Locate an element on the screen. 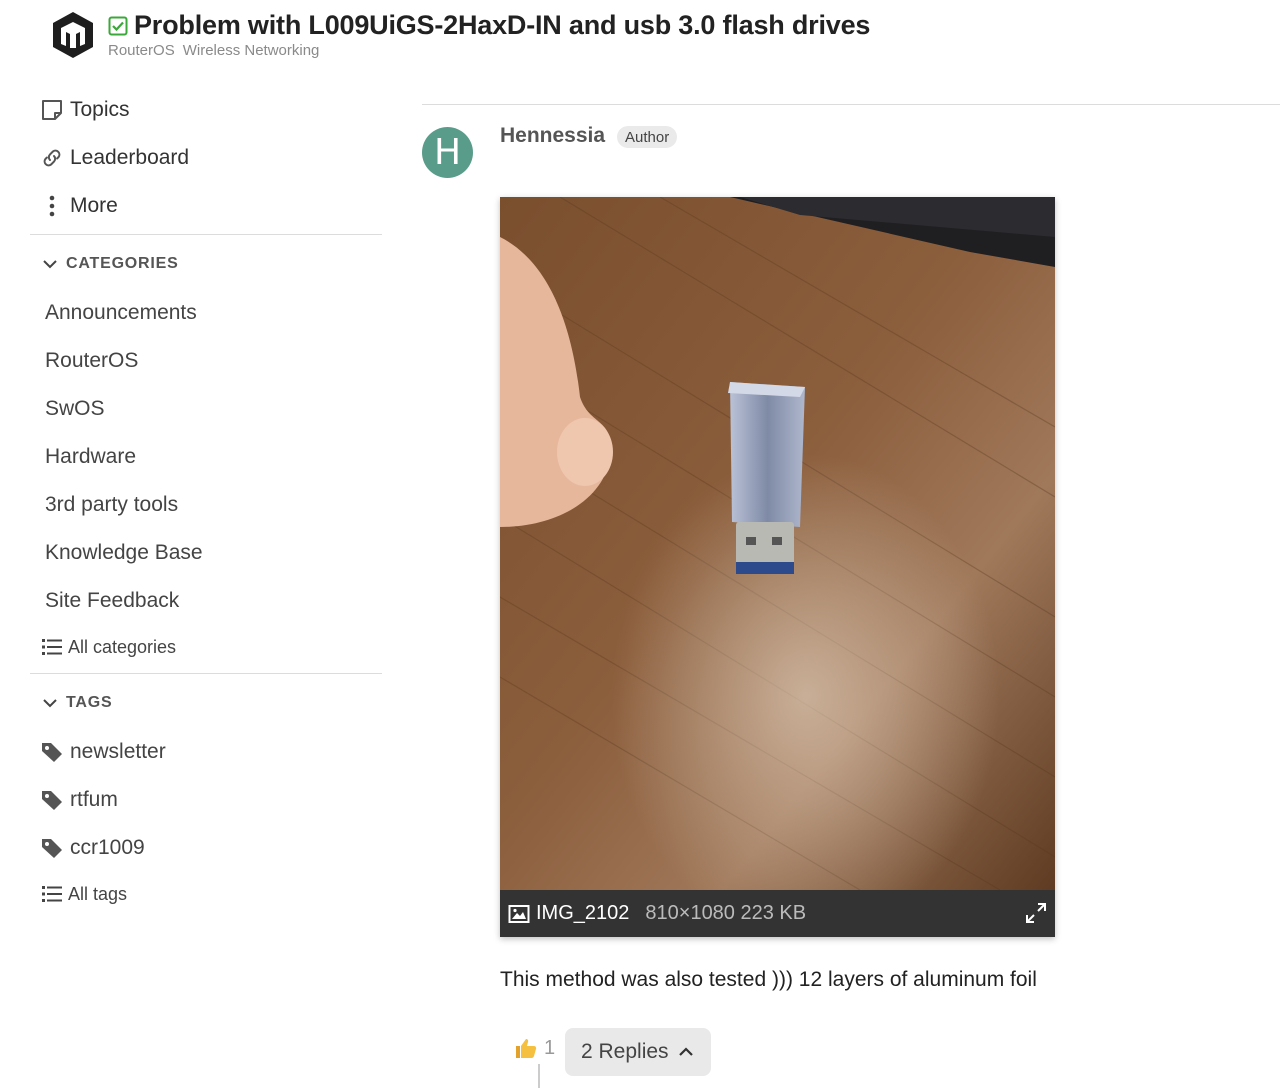  sidebar-tag-rtfum: rtfum is located at coordinates (206, 800).